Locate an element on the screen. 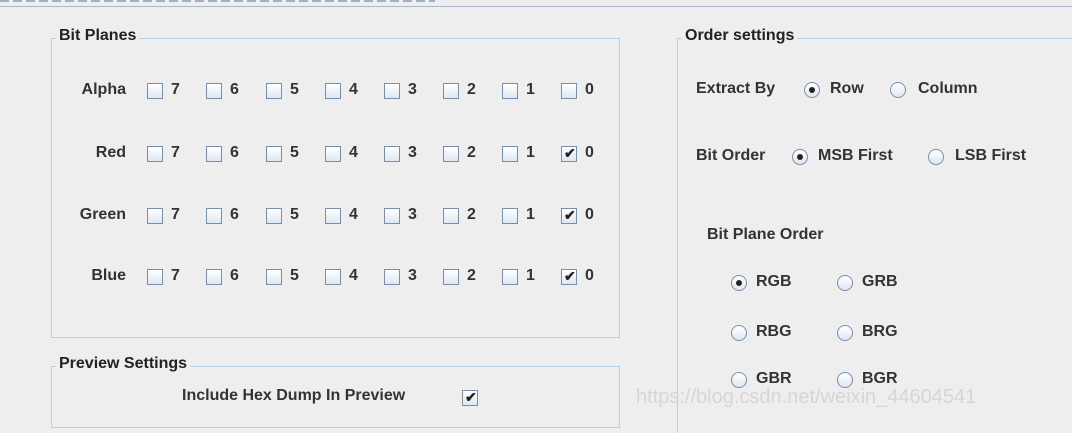 The width and height of the screenshot is (1072, 433). alpha-bit-2-checkbox is located at coordinates (451, 91).